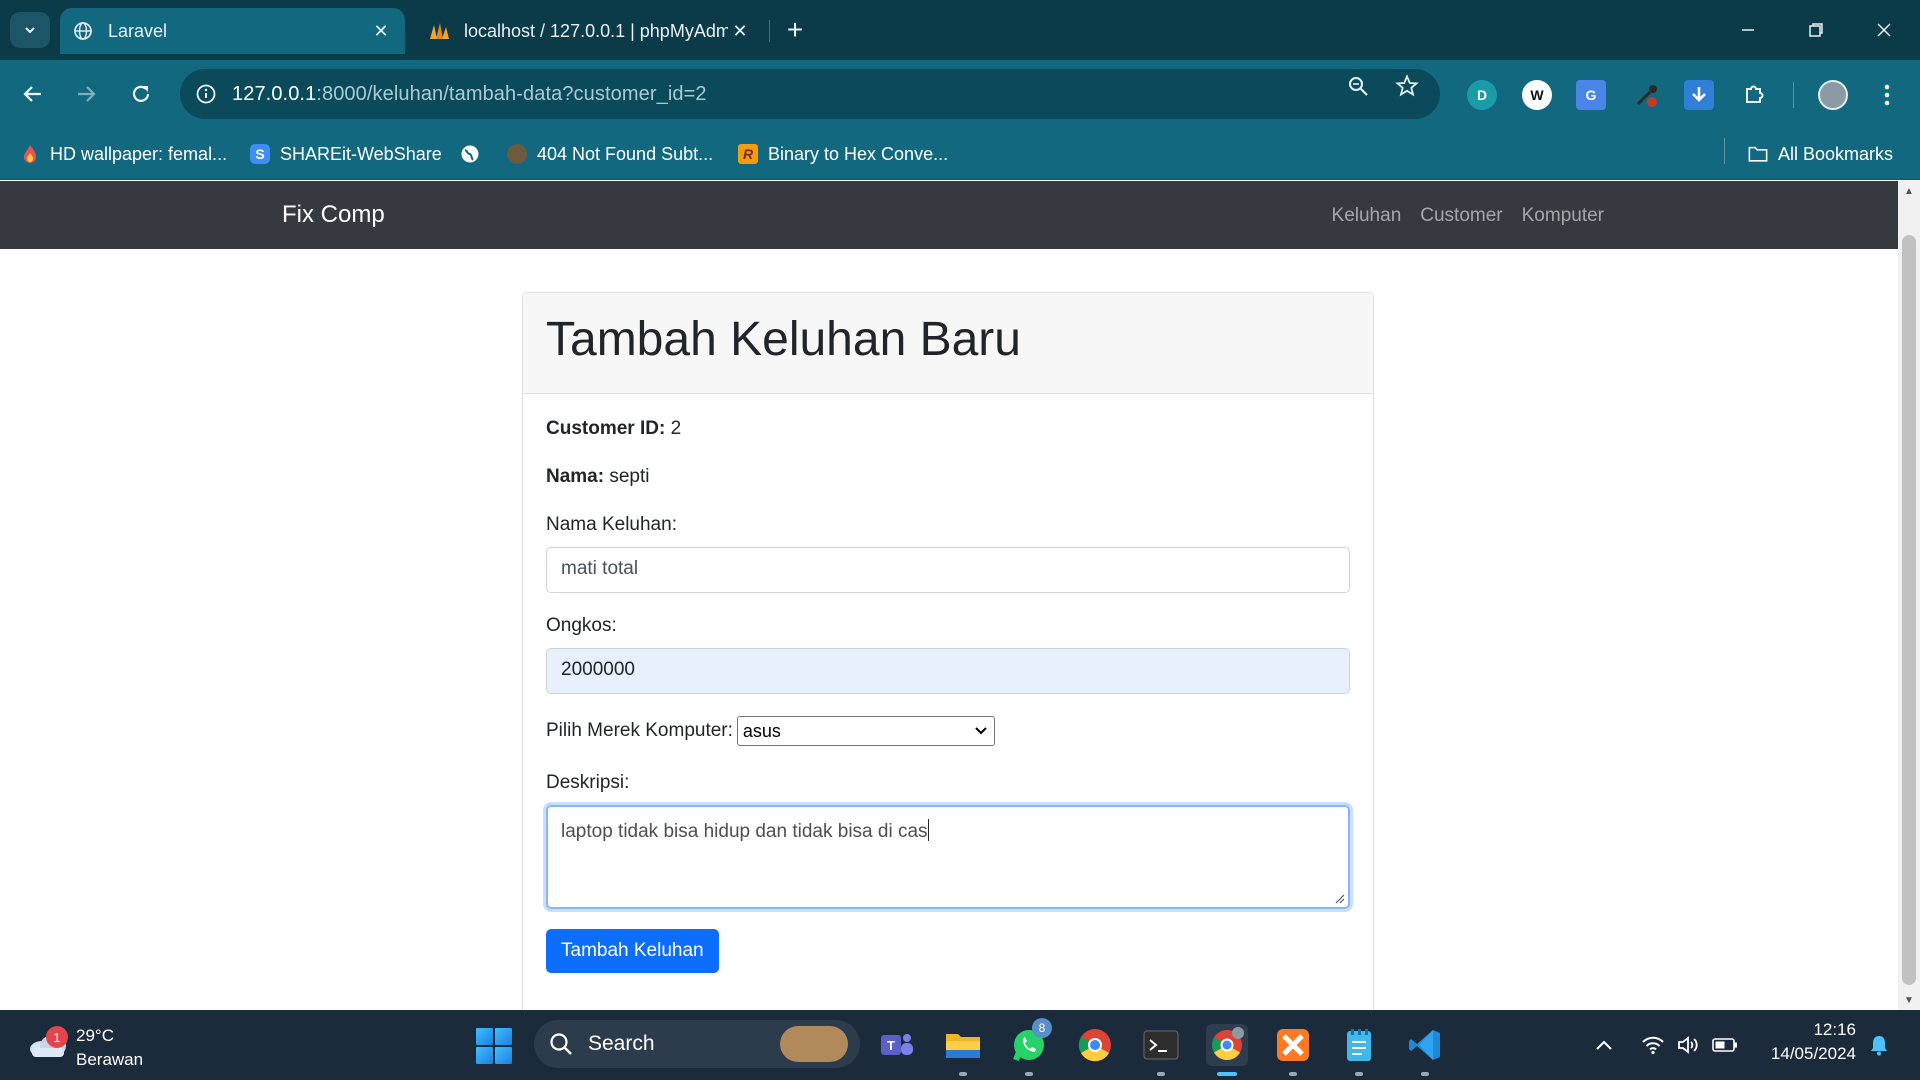 This screenshot has width=1920, height=1080. What do you see at coordinates (333, 215) in the screenshot?
I see `brand-link: Fix Comp` at bounding box center [333, 215].